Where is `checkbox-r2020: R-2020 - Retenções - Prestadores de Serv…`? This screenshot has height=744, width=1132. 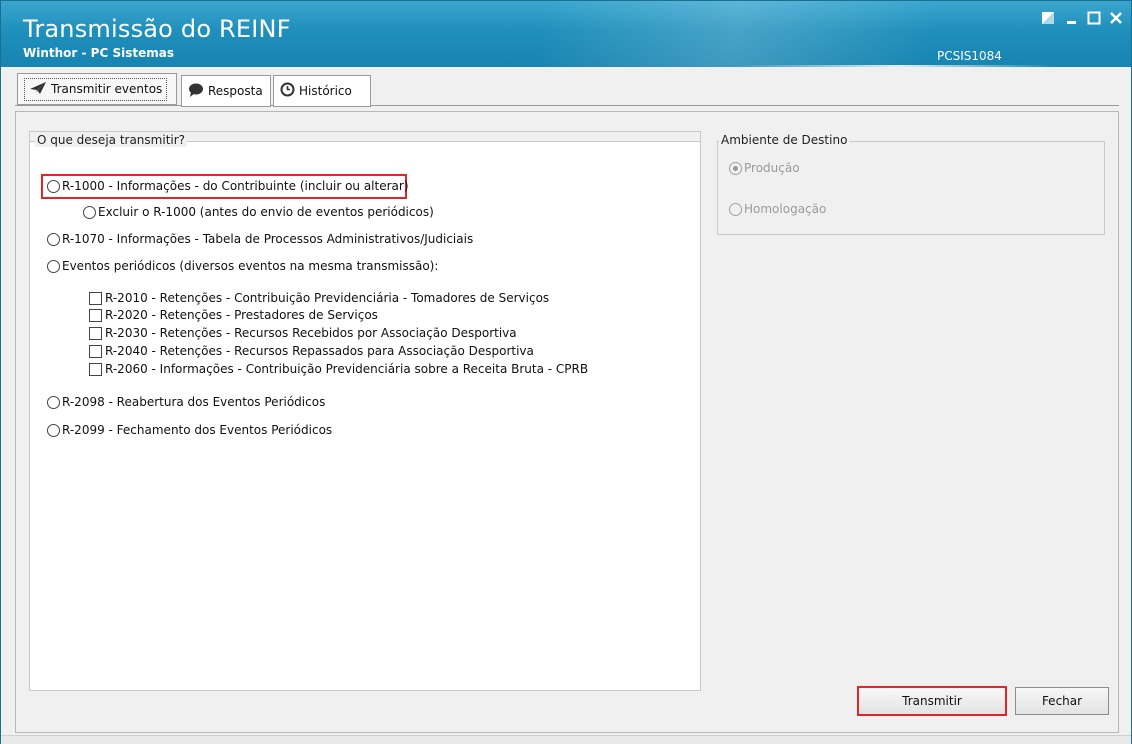 checkbox-r2020: R-2020 - Retenções - Prestadores de Serv… is located at coordinates (233, 315).